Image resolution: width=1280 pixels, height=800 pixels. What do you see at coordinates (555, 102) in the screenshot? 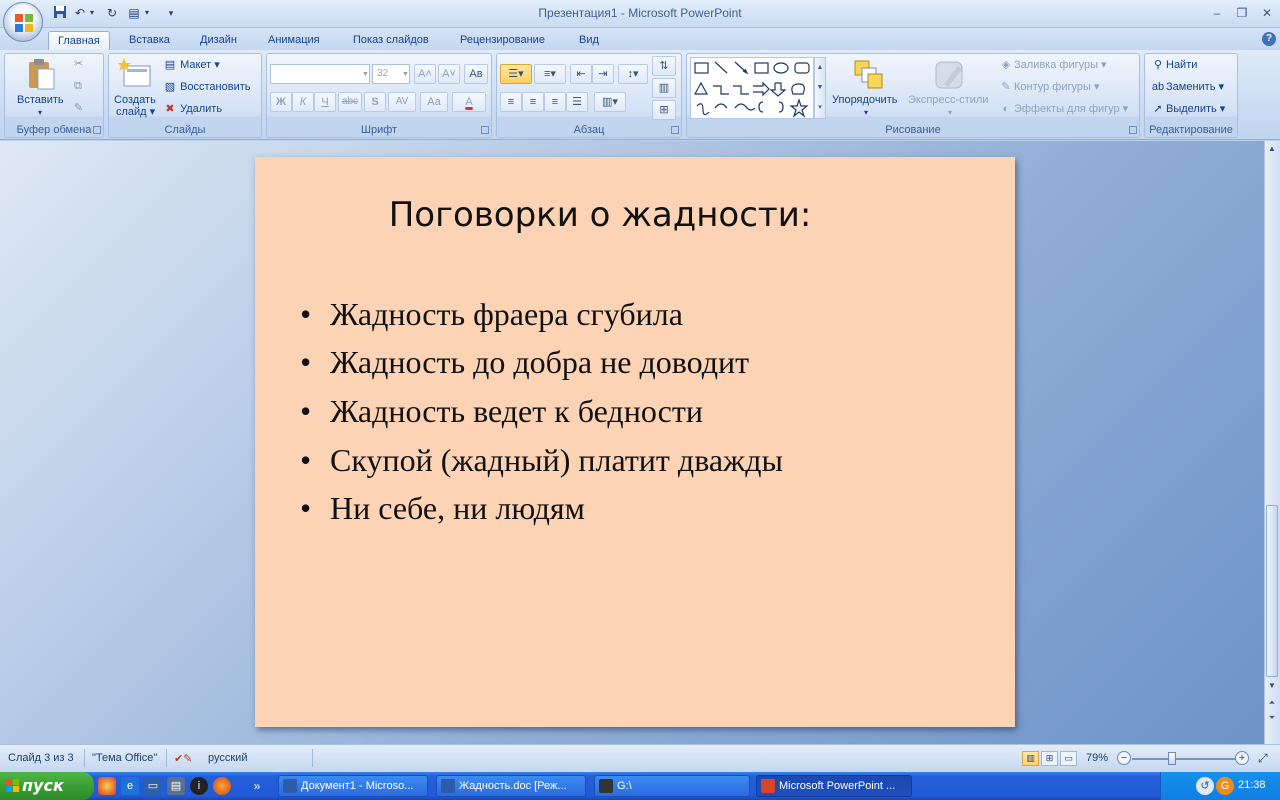
I see `align-right-button: ≡` at bounding box center [555, 102].